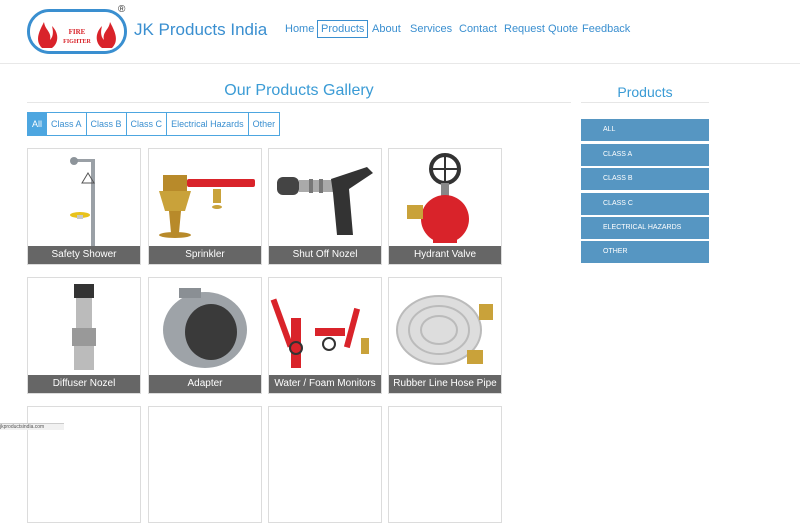 This screenshot has height=523, width=800. What do you see at coordinates (445, 384) in the screenshot?
I see `product-caption: Rubber Line Hose Pipe` at bounding box center [445, 384].